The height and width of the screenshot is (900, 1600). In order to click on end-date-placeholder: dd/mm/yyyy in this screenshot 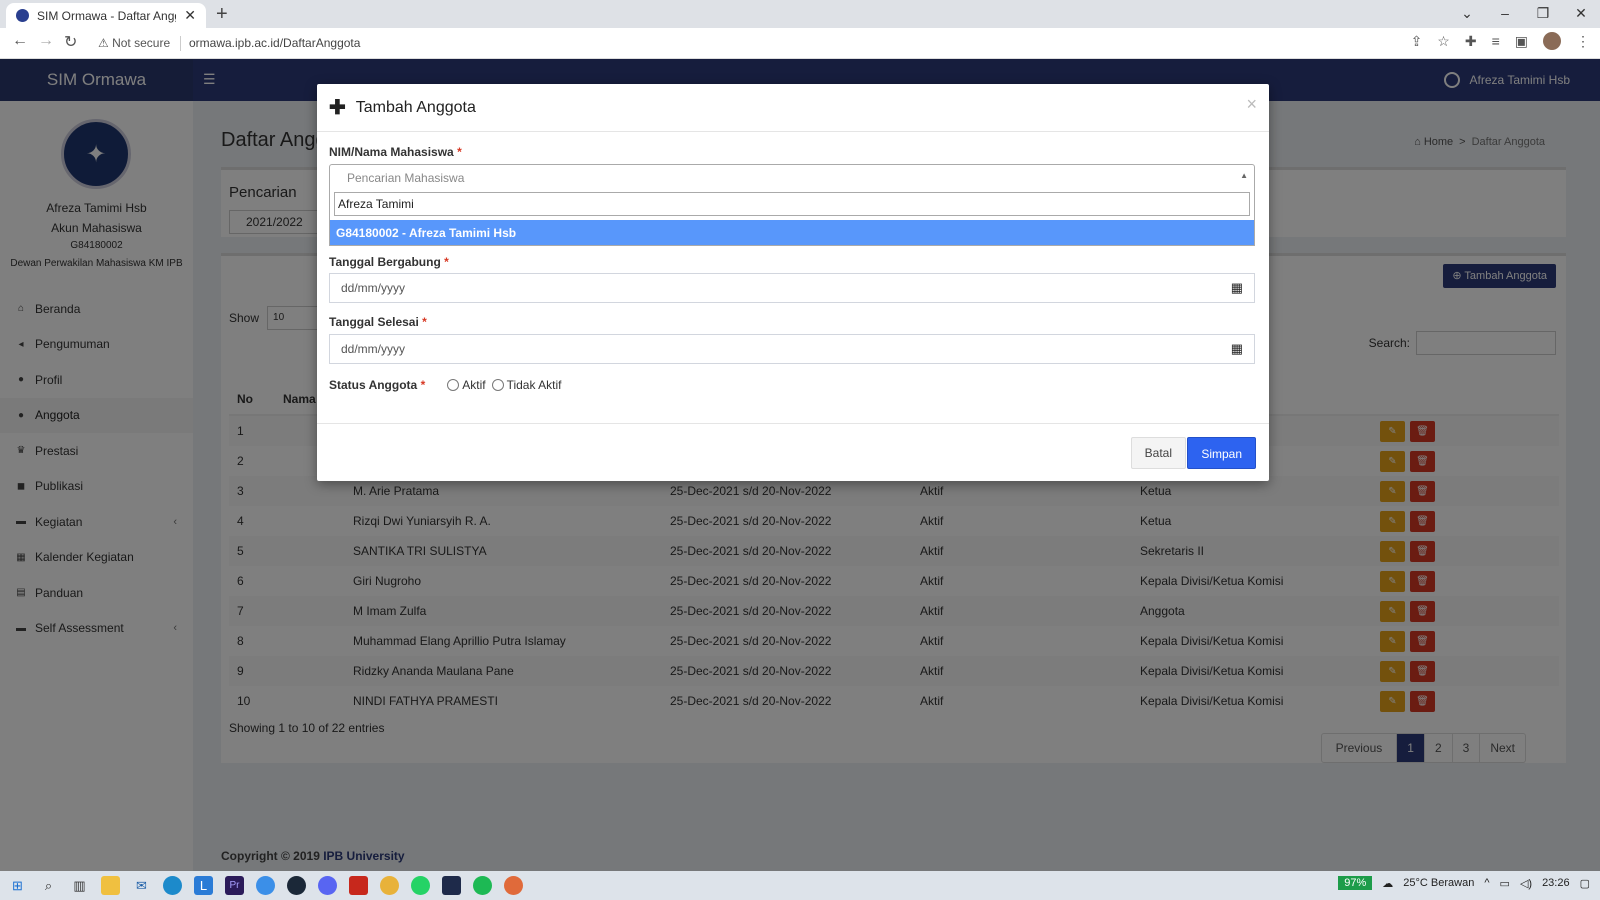, I will do `click(373, 349)`.